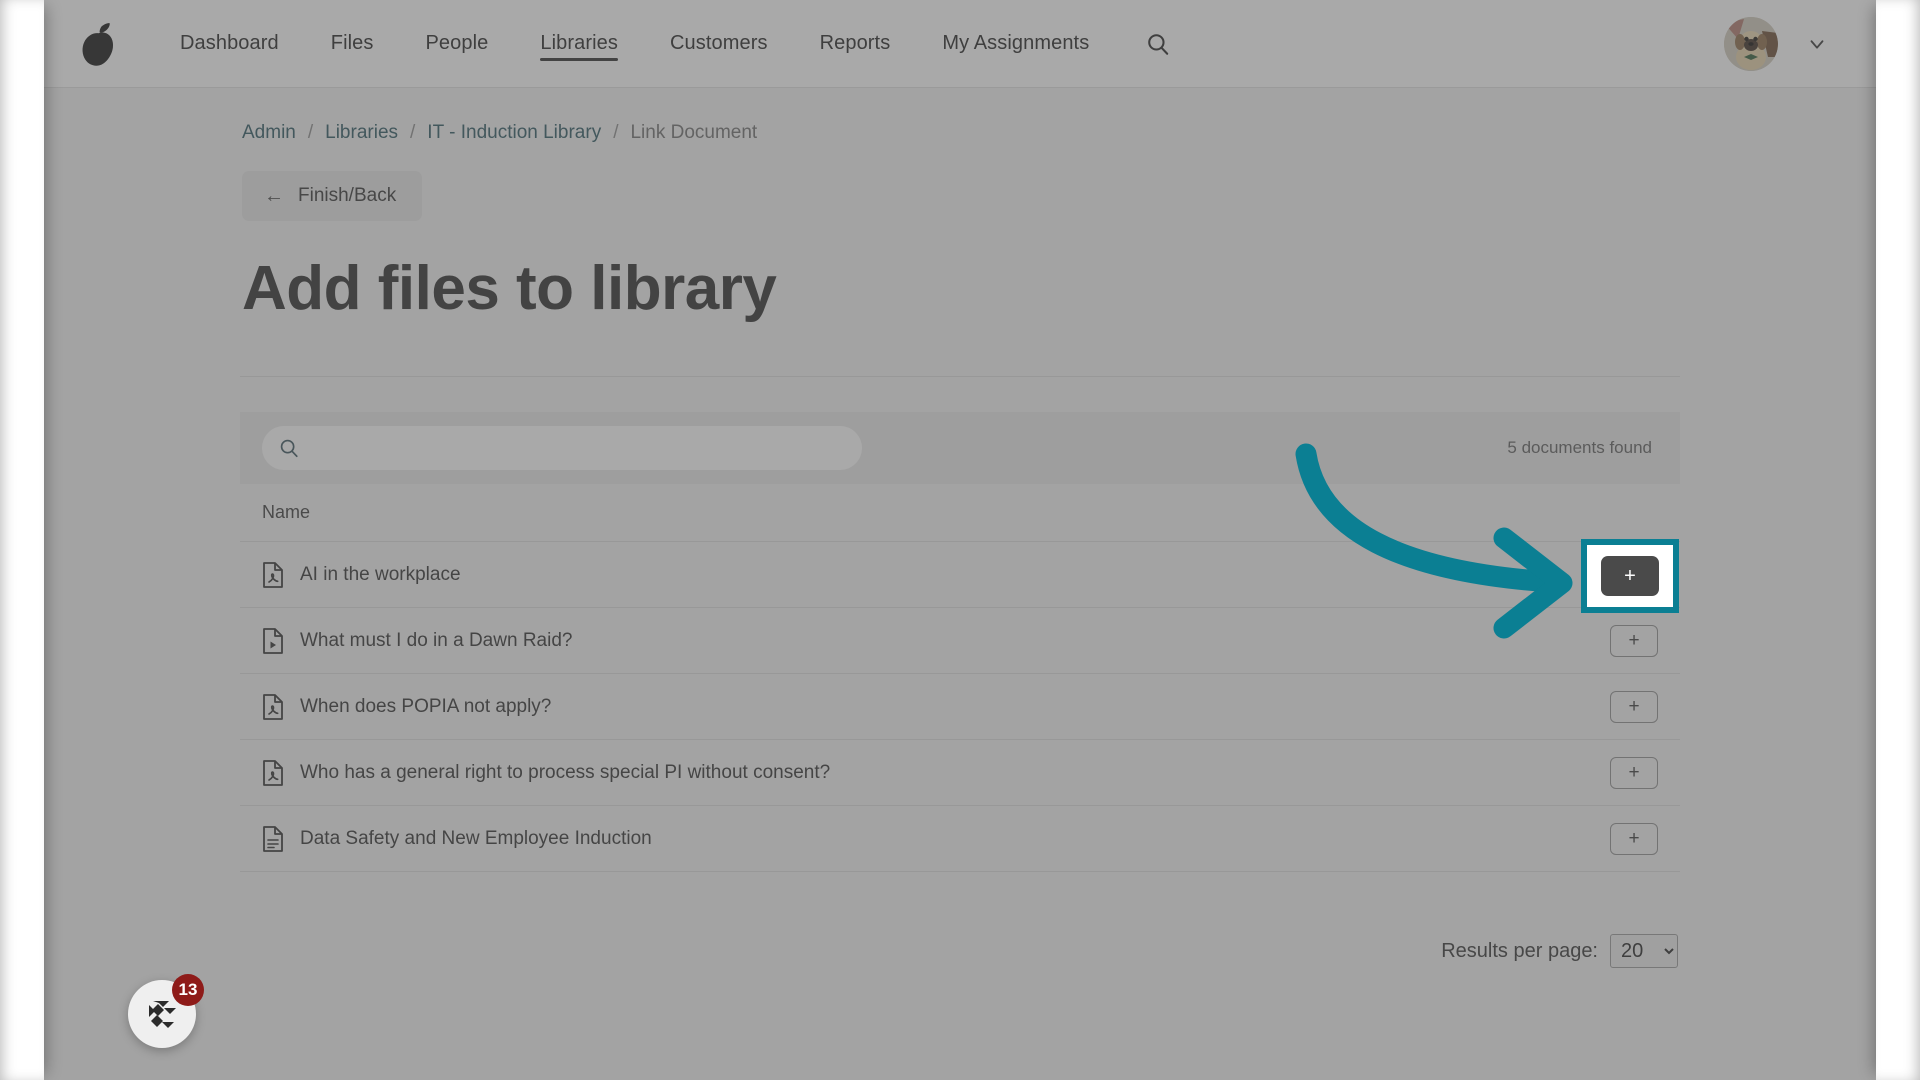  I want to click on nav-label: Files, so click(352, 43).